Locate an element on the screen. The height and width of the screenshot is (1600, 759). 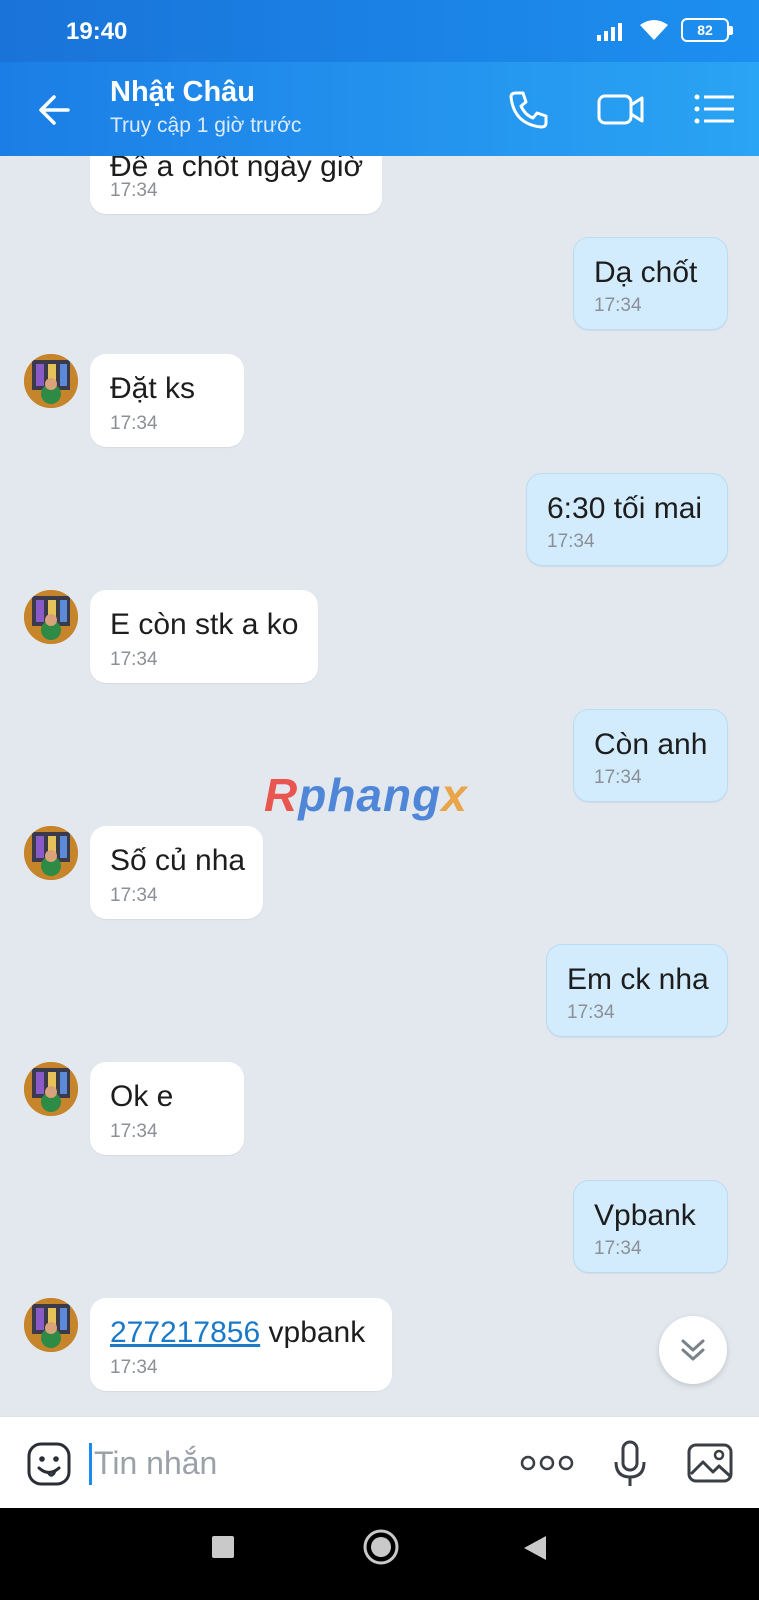
status-bar: 19:40 82 is located at coordinates (379, 31).